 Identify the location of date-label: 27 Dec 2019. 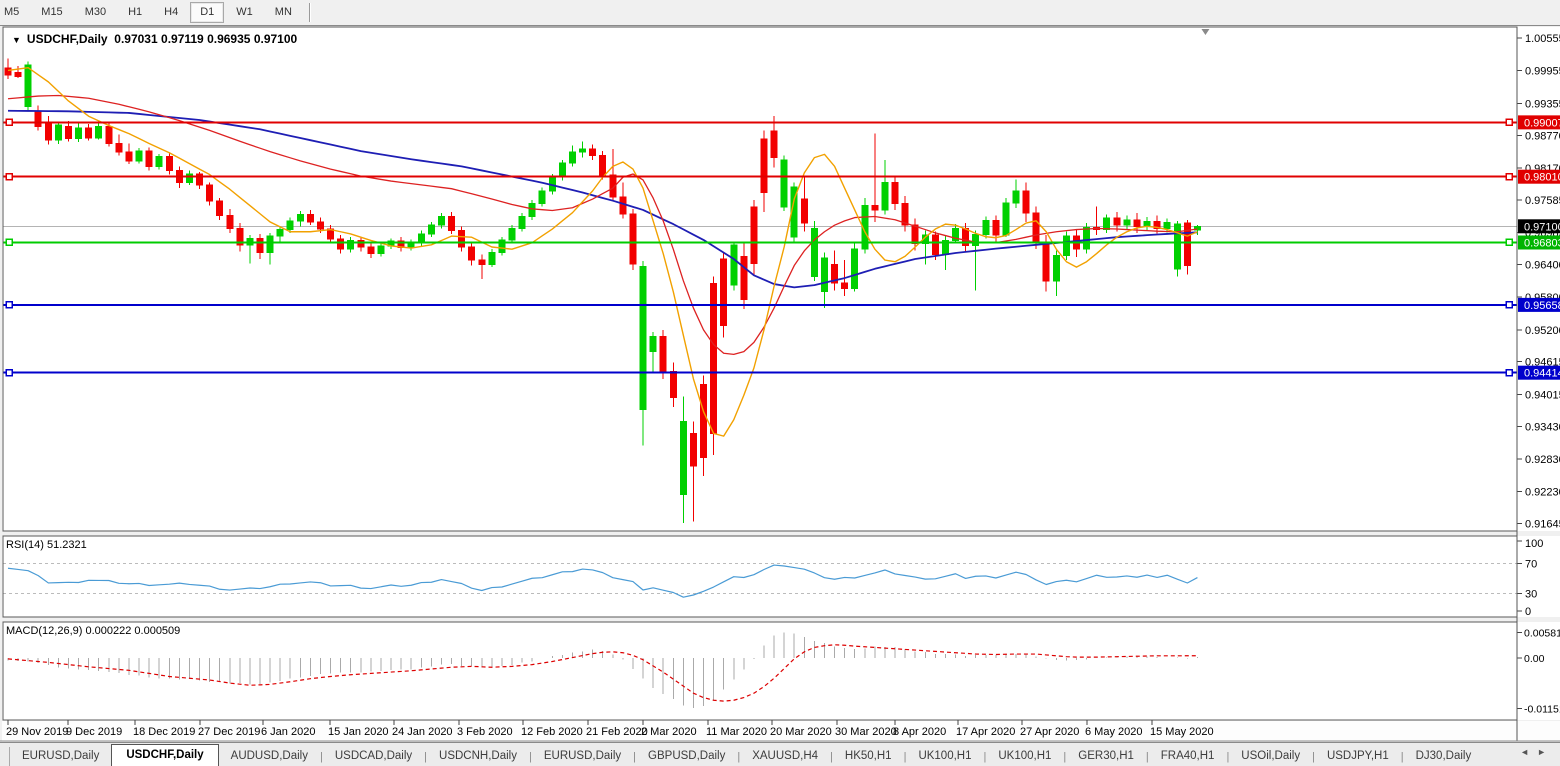
(229, 732).